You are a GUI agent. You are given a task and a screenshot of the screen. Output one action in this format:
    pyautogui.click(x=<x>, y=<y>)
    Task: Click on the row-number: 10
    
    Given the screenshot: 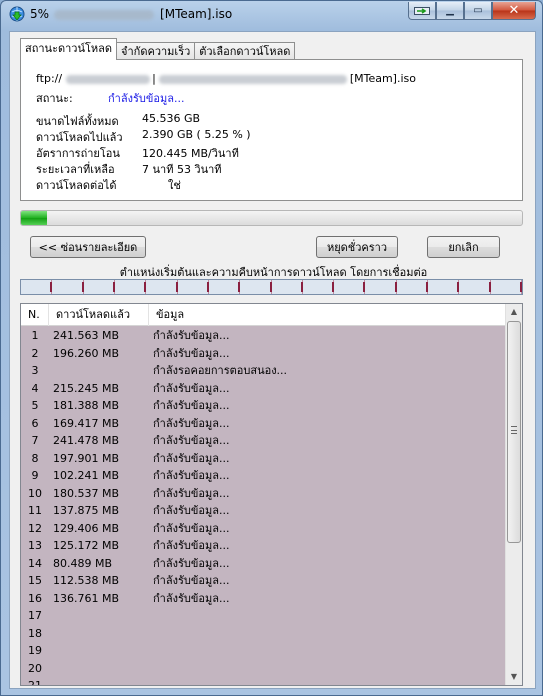 What is the action you would take?
    pyautogui.click(x=35, y=493)
    